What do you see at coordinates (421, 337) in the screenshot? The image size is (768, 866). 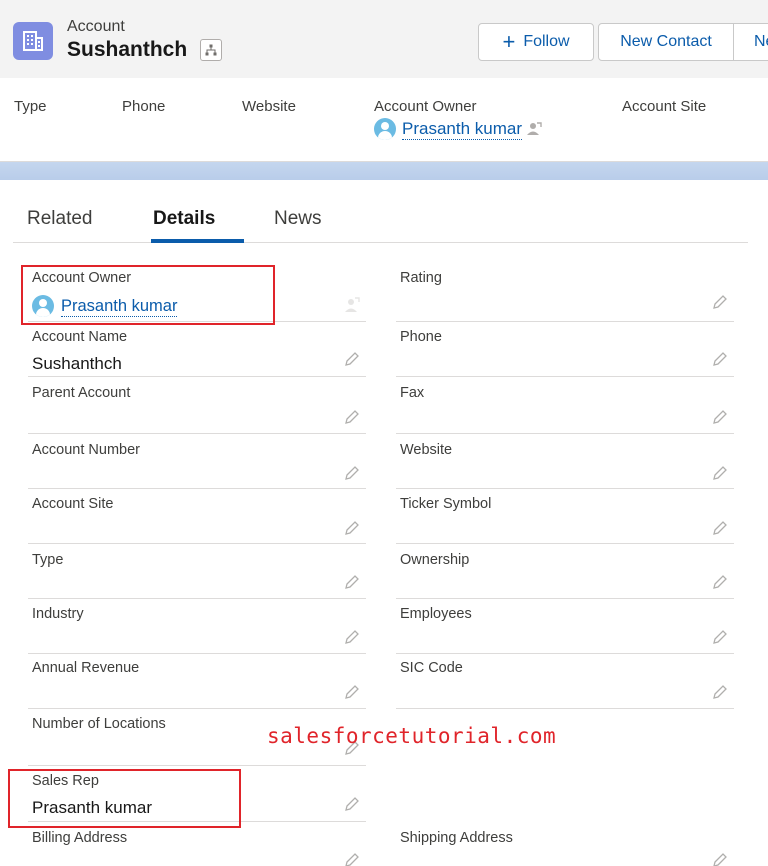 I see `field-label: Phone` at bounding box center [421, 337].